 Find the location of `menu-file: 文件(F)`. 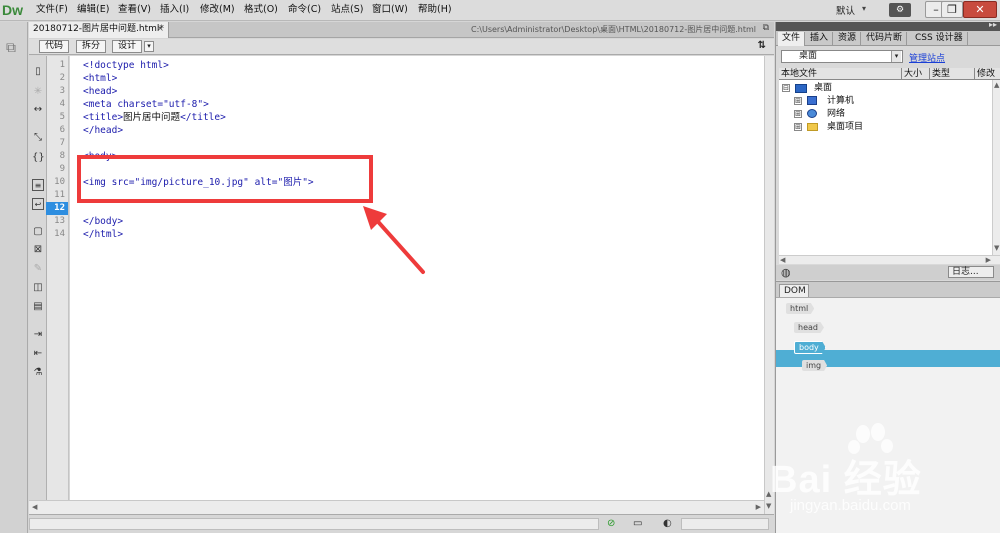

menu-file: 文件(F) is located at coordinates (52, 10).